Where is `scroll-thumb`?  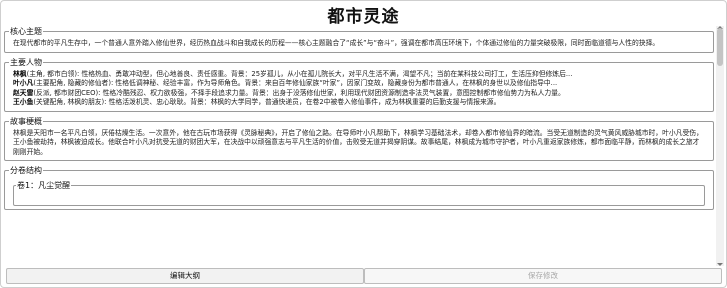 scroll-thumb is located at coordinates (720, 47).